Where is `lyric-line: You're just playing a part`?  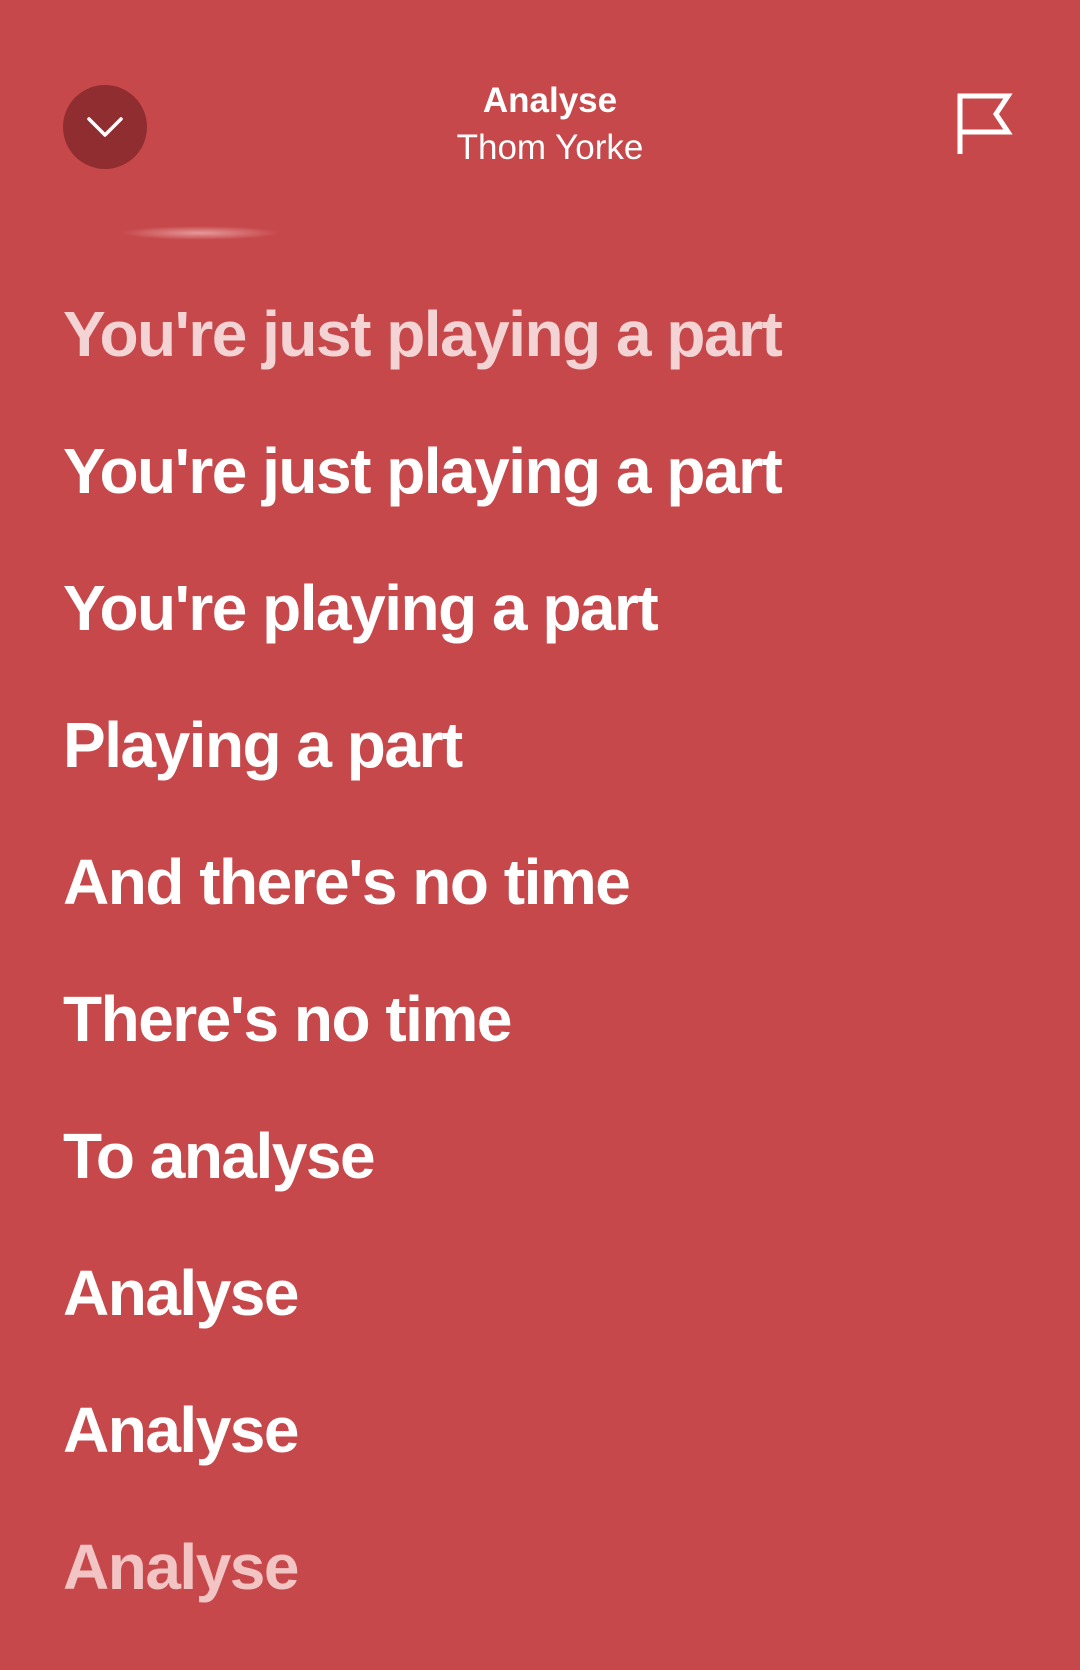
lyric-line: You're just playing a part is located at coordinates (543, 505).